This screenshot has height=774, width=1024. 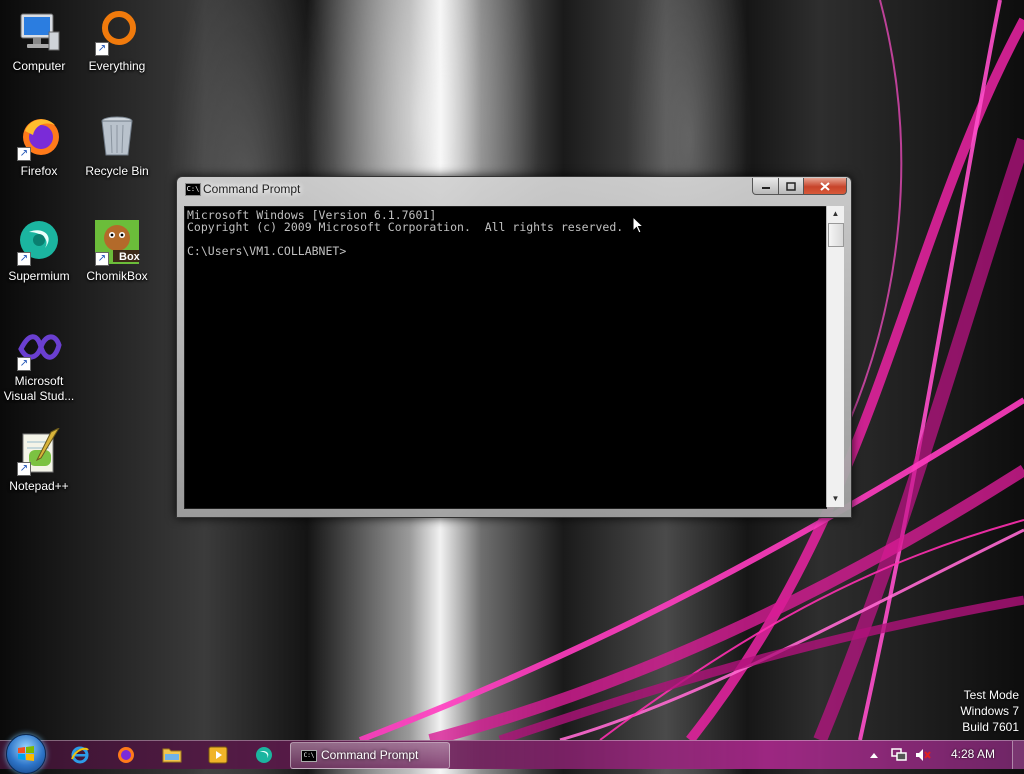 What do you see at coordinates (835, 356) in the screenshot?
I see `vertical-scrollbar: ▲ ▼` at bounding box center [835, 356].